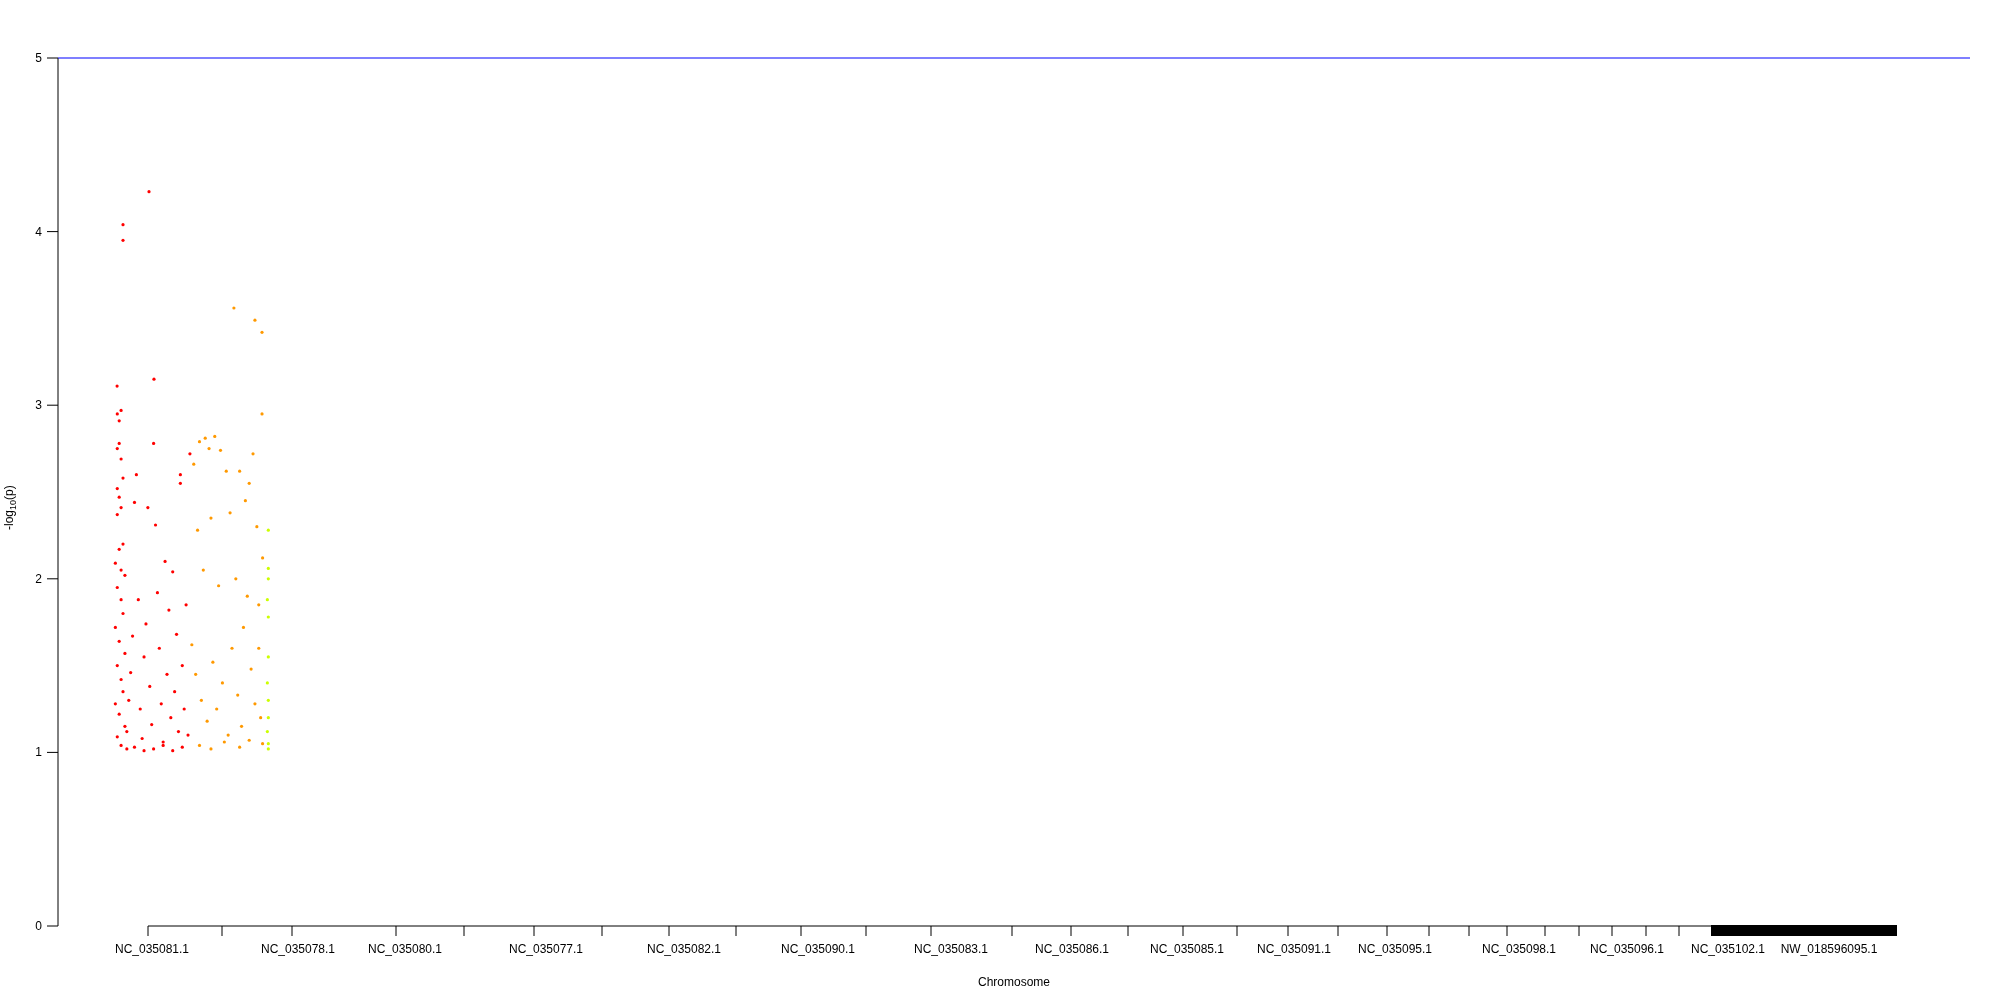 The width and height of the screenshot is (2000, 1000). Describe the element at coordinates (1395, 949) in the screenshot. I see `axis-tick-label: NC_035095.1` at that location.